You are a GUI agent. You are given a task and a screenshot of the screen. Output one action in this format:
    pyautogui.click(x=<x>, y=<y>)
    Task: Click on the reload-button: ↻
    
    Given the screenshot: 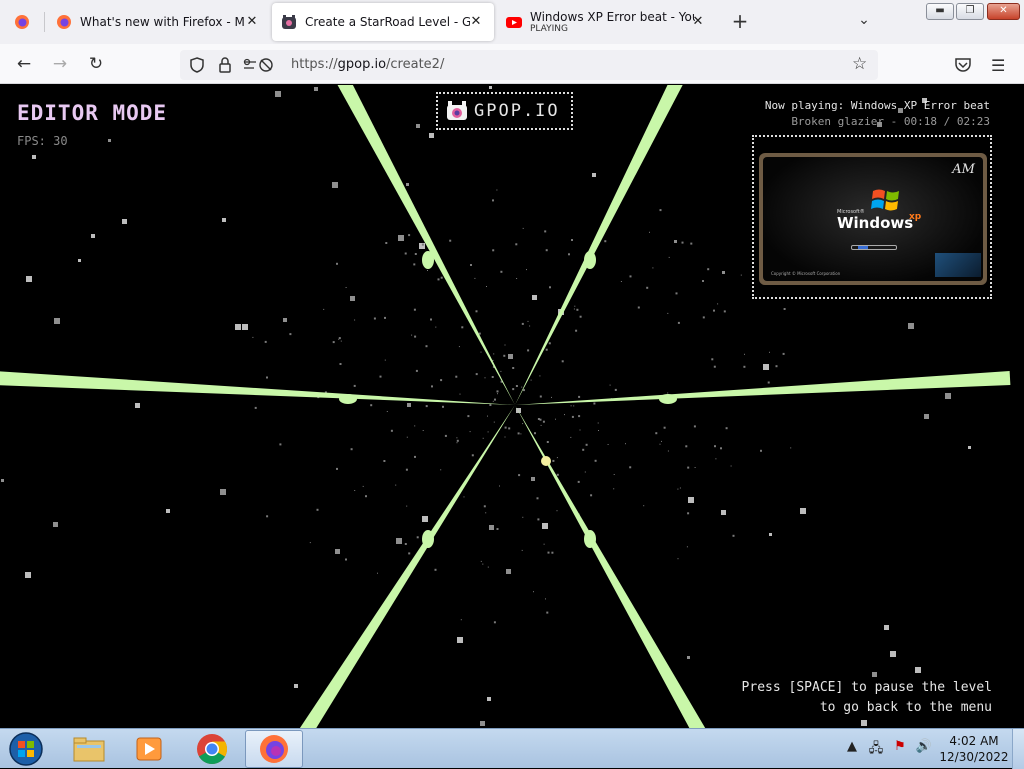 What is the action you would take?
    pyautogui.click(x=96, y=64)
    